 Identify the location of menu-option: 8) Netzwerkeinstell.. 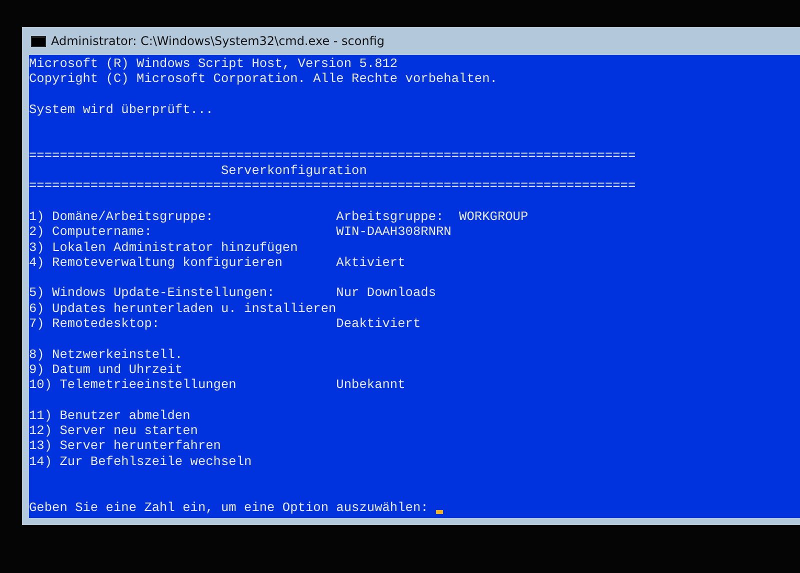
(182, 354).